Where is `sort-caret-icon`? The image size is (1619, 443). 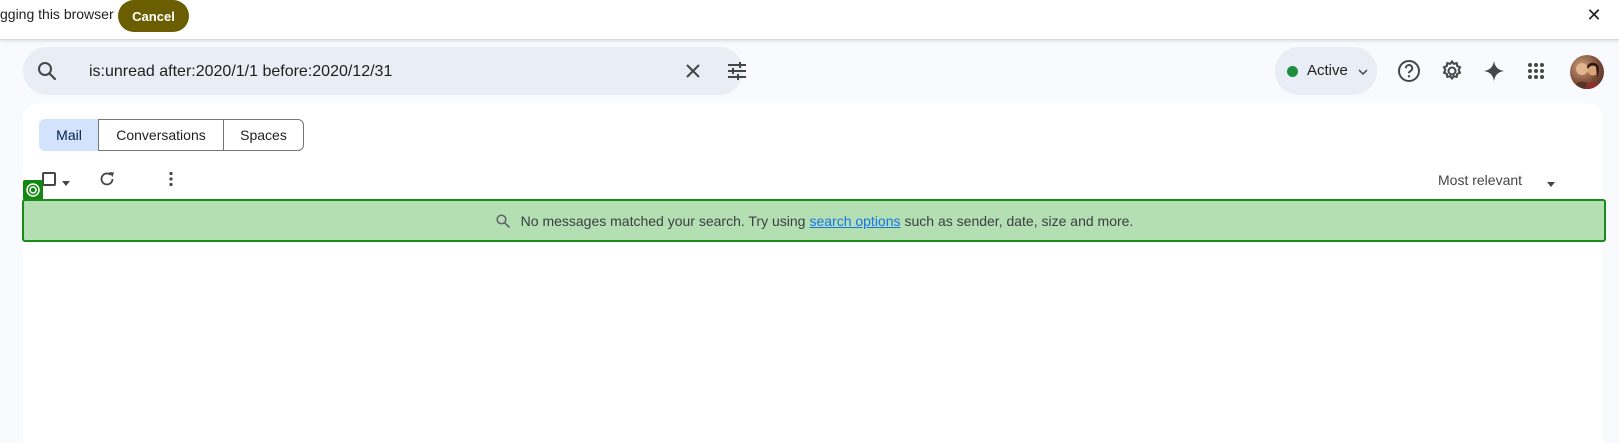 sort-caret-icon is located at coordinates (1551, 181).